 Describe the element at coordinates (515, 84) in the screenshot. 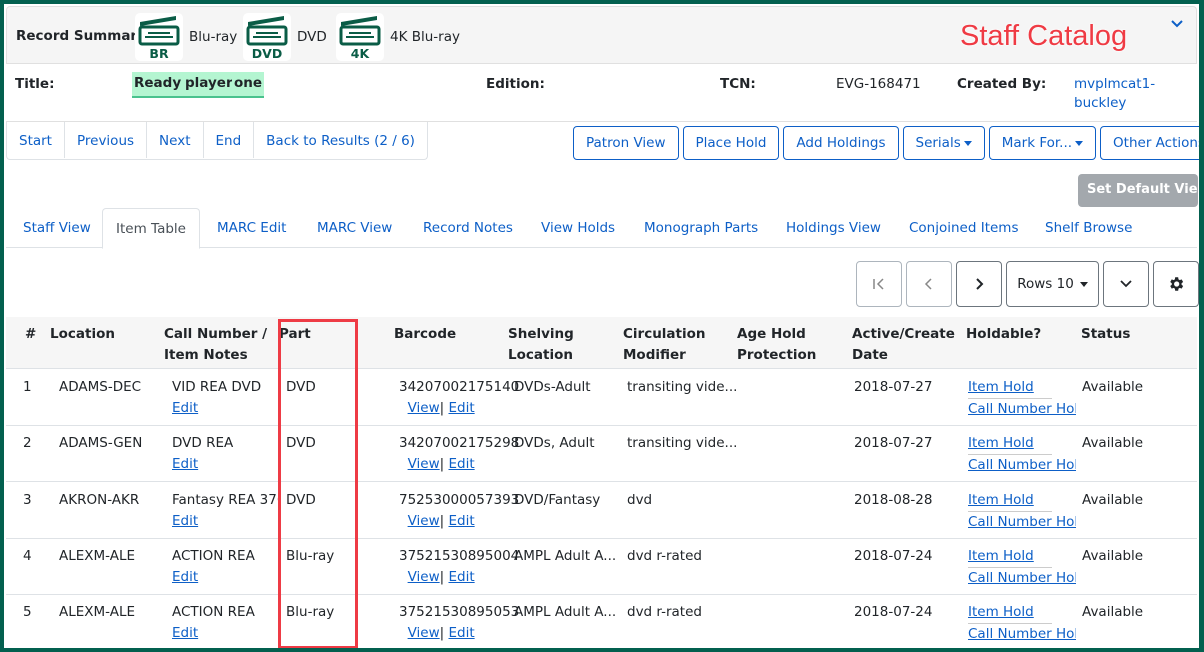

I see `edition-label: Edition:` at that location.